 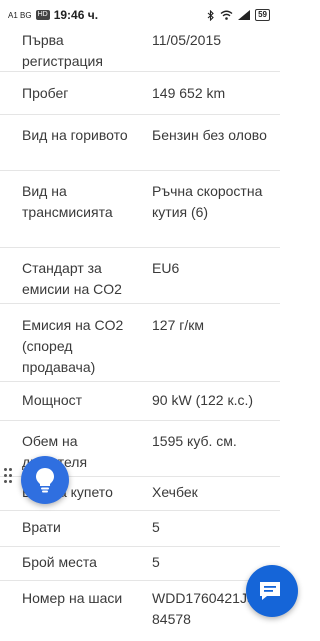 What do you see at coordinates (20, 15) in the screenshot?
I see `carrier-label: A1 BG` at bounding box center [20, 15].